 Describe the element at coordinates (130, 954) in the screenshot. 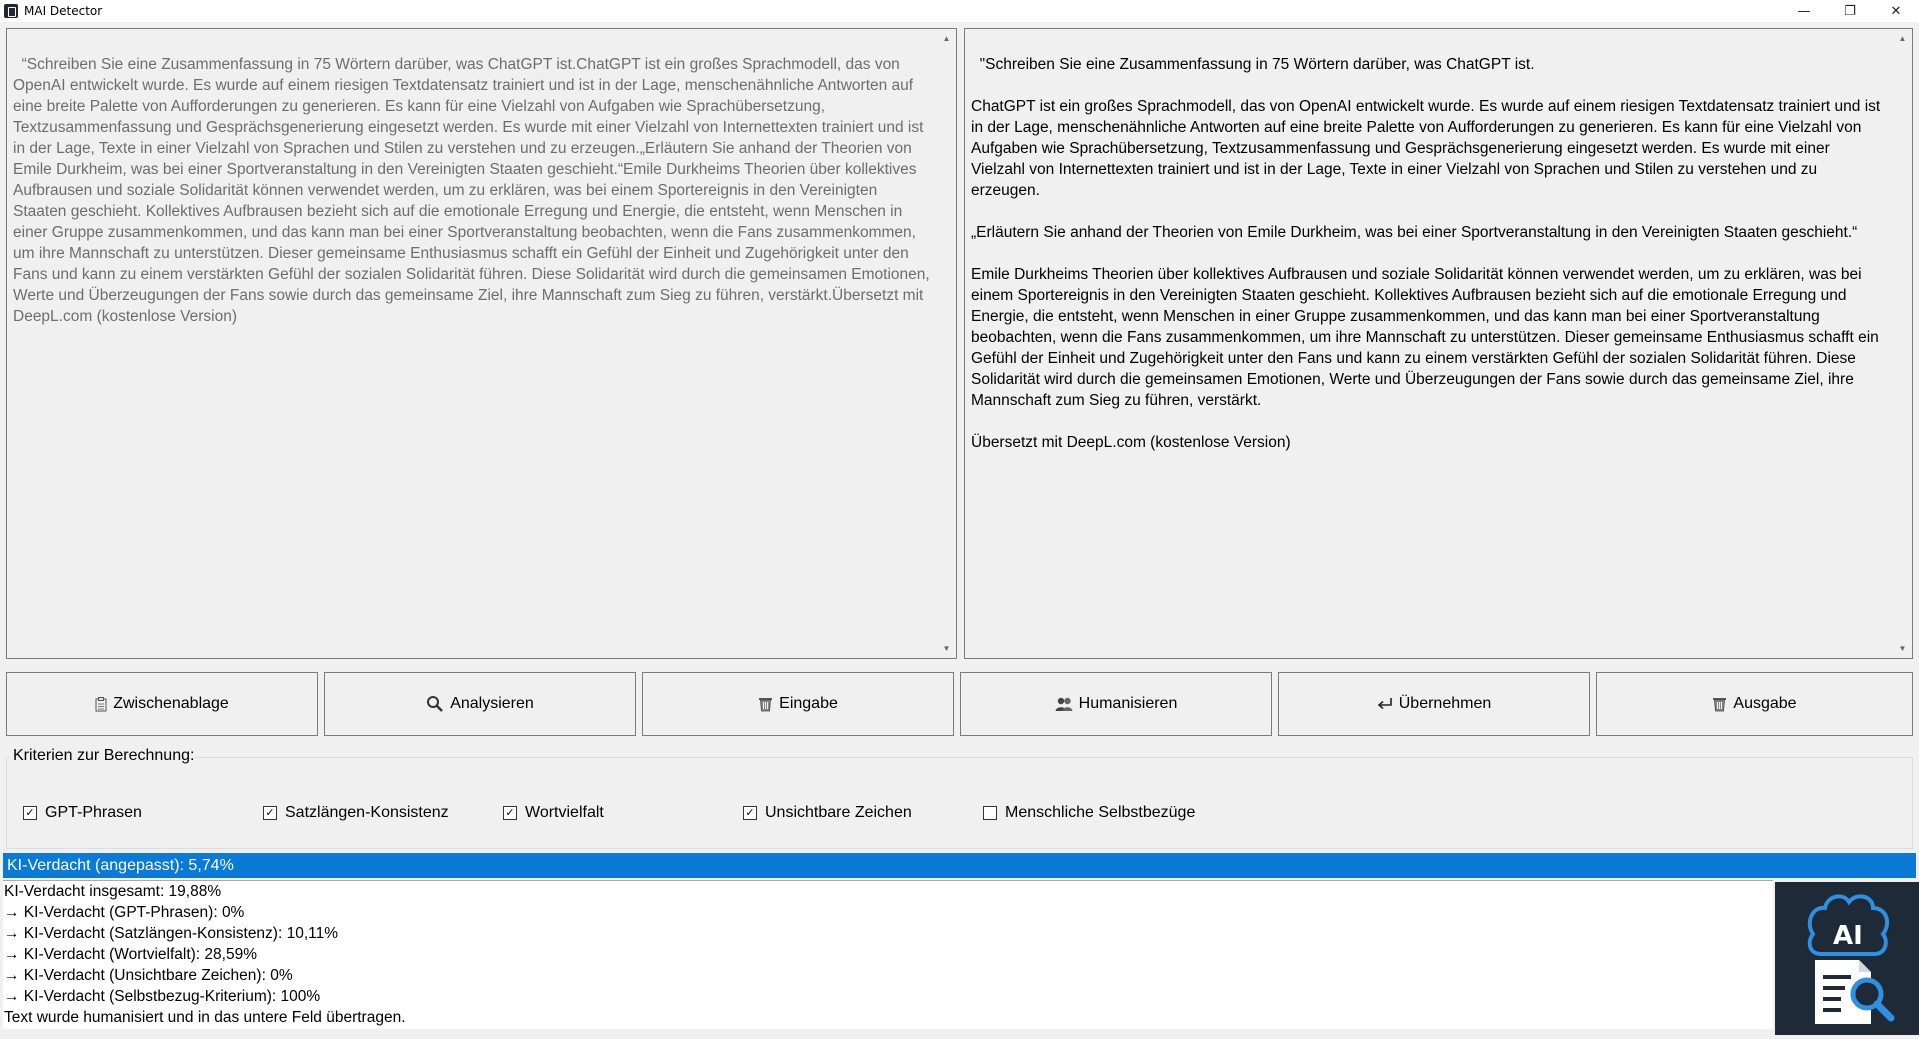

I see `log-line: → KI-Verdacht (Wortvielfalt): 28,59%` at that location.